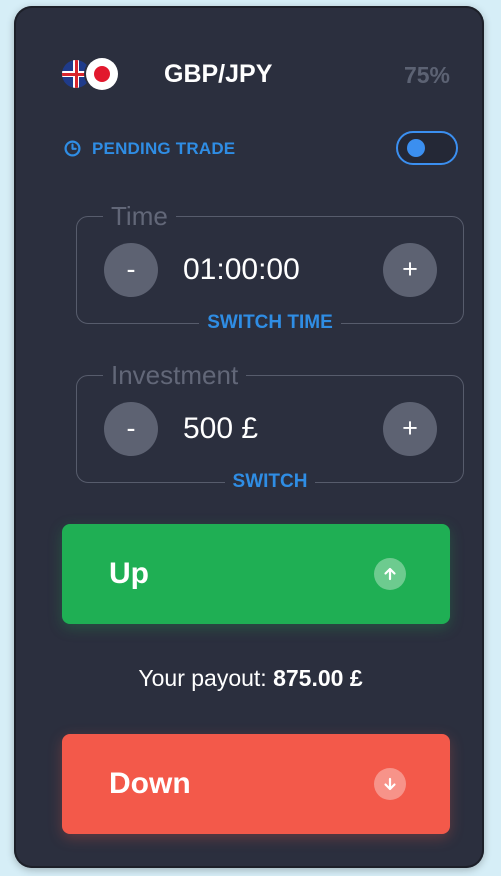  I want to click on switch-investment-wrapper: SWITCH, so click(270, 482).